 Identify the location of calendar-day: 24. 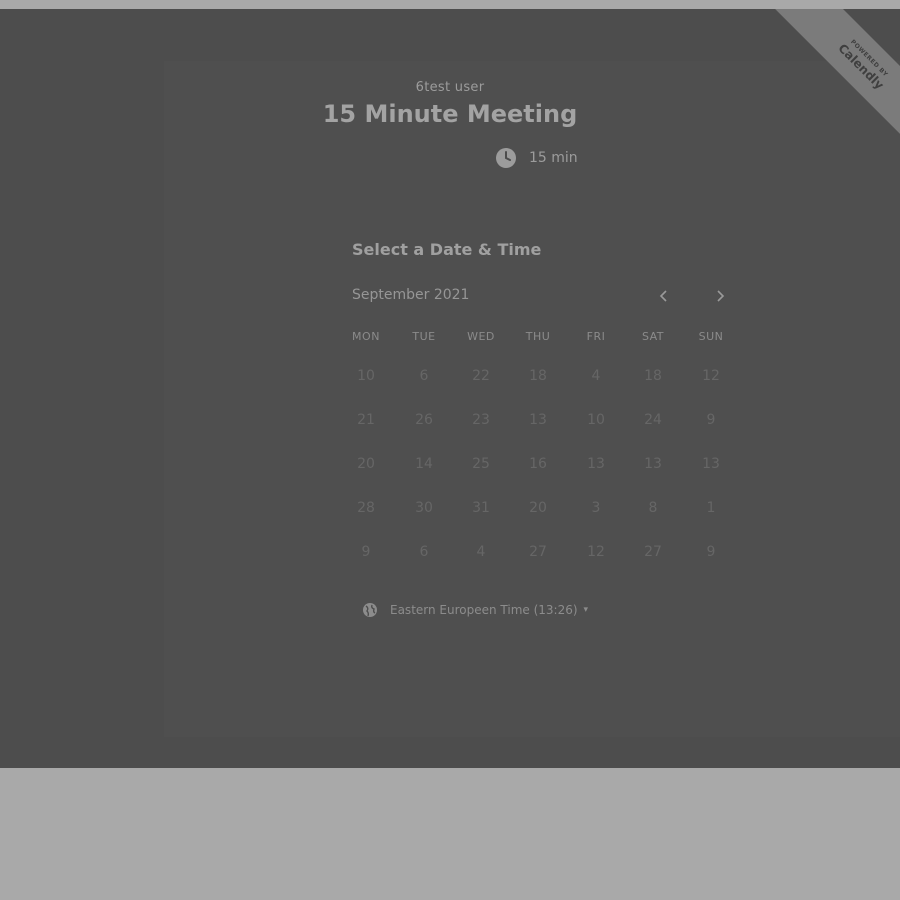
(653, 420).